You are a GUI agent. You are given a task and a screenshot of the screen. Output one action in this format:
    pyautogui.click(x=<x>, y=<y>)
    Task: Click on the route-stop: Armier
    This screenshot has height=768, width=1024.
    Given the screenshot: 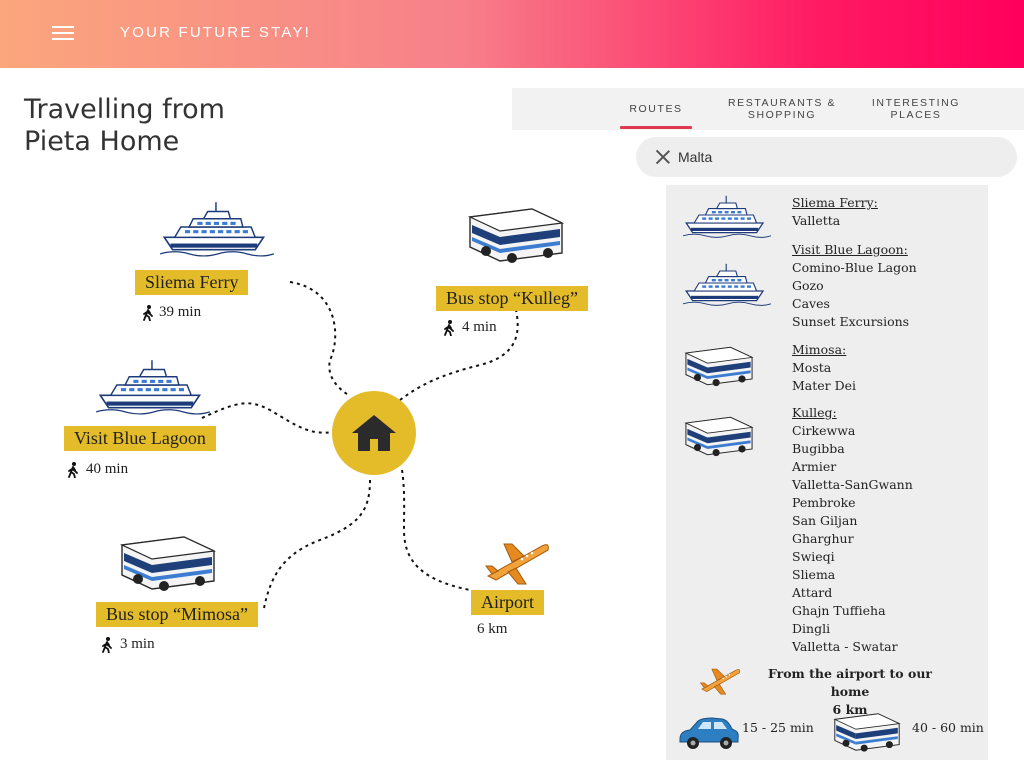 What is the action you would take?
    pyautogui.click(x=814, y=466)
    